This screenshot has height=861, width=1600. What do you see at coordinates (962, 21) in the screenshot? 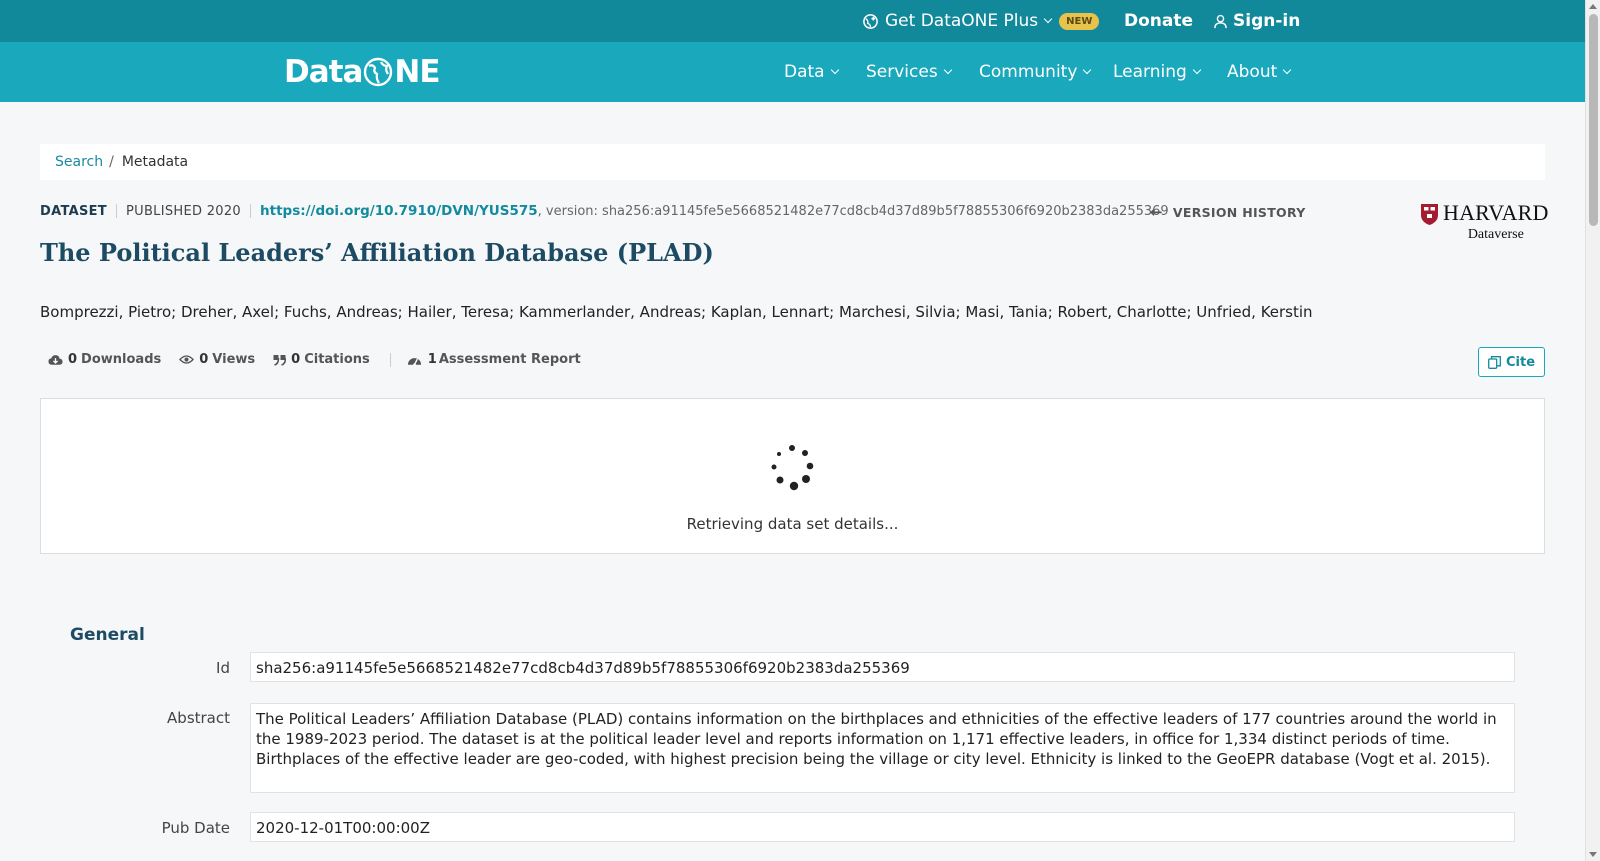
I see `get-dataone-plus-label: Get DataONE Plus` at bounding box center [962, 21].